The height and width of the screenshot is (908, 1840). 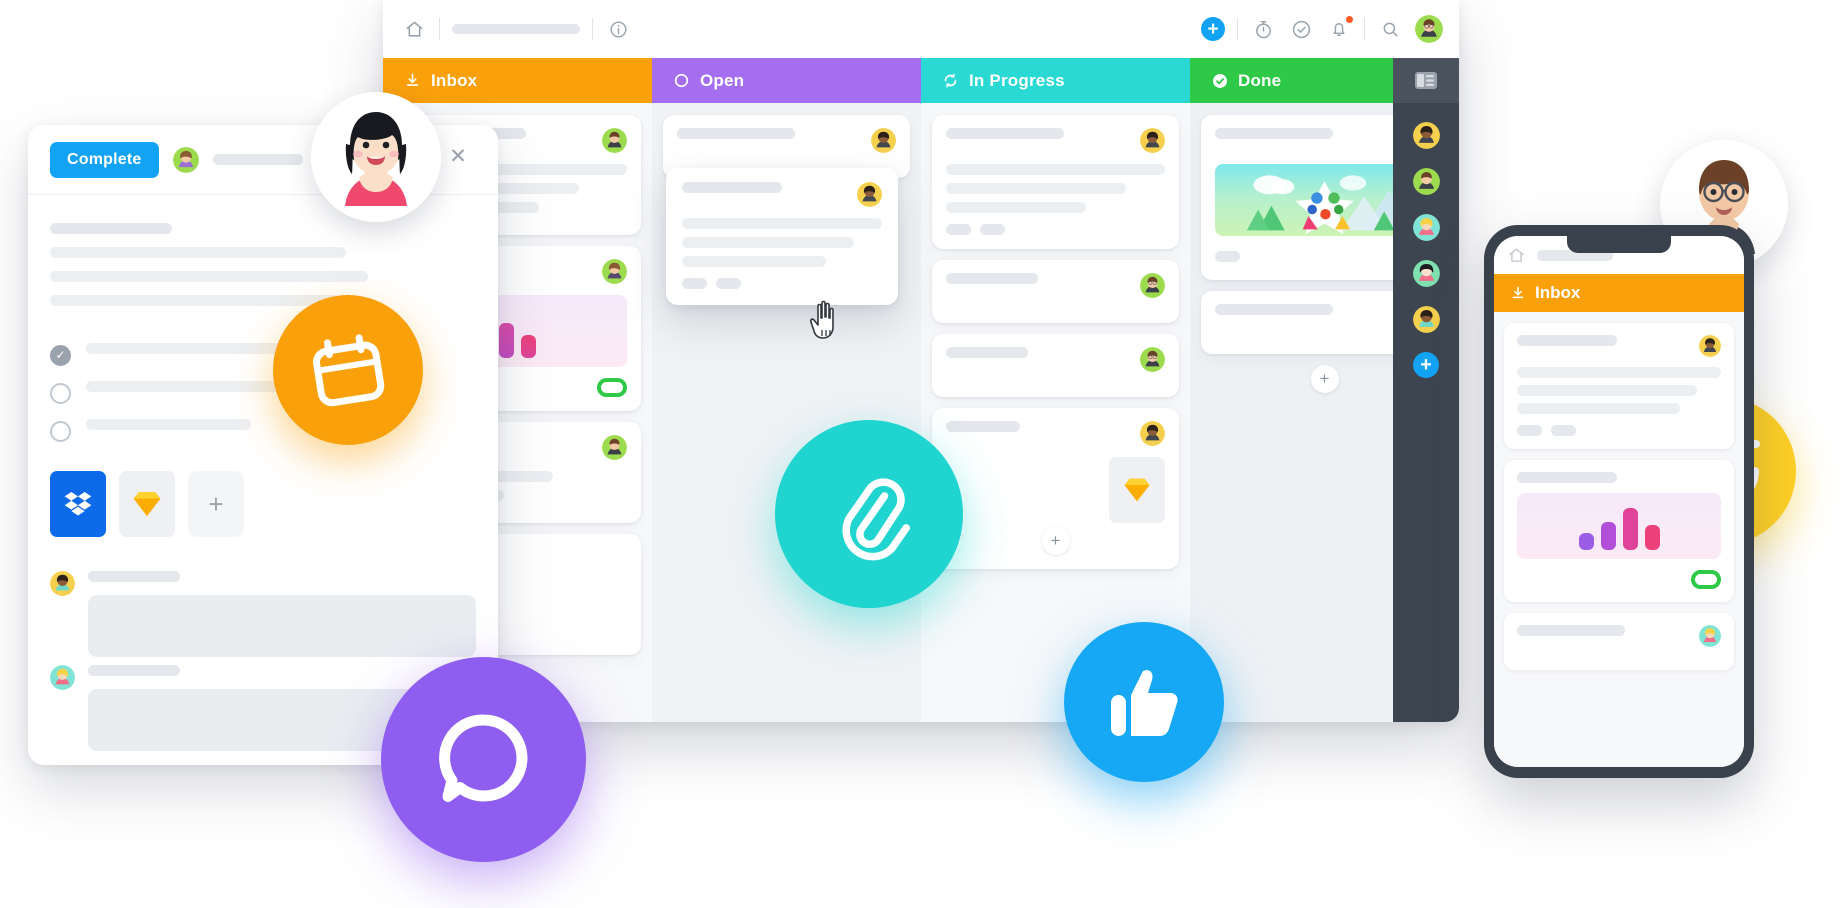 I want to click on column-header-progress: In Progress, so click(x=1055, y=80).